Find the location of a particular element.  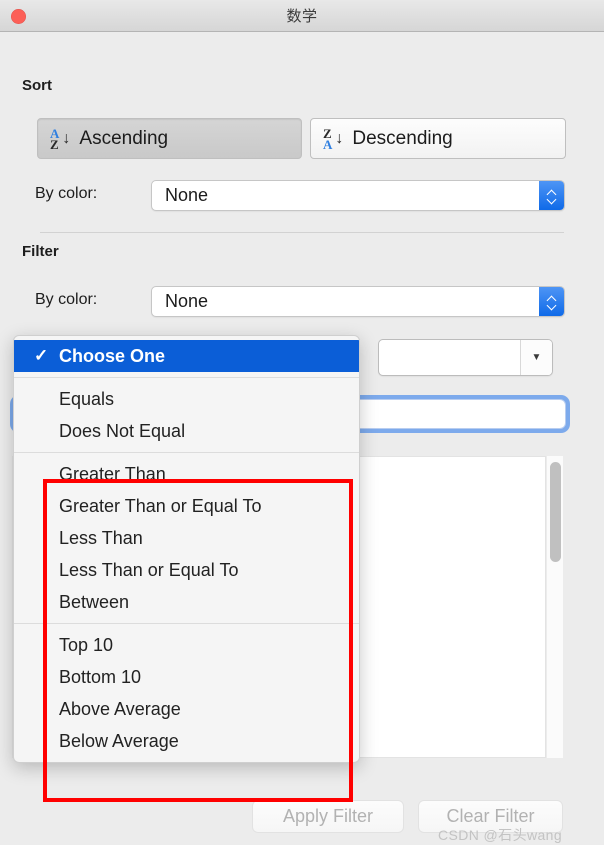

menu-item-label: Bottom 10 is located at coordinates (100, 676).